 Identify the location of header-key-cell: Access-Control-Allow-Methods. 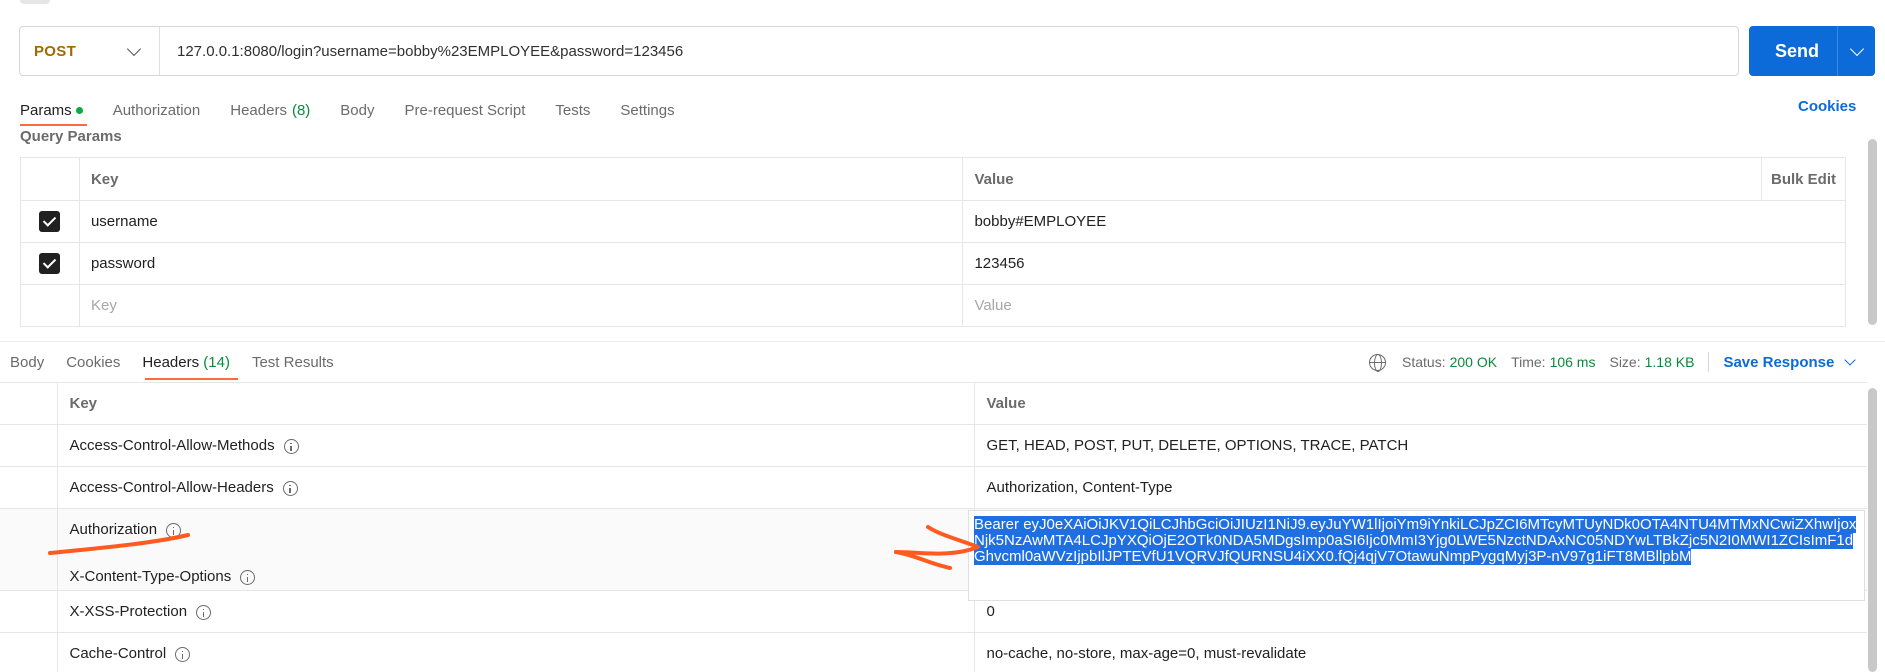
(516, 445).